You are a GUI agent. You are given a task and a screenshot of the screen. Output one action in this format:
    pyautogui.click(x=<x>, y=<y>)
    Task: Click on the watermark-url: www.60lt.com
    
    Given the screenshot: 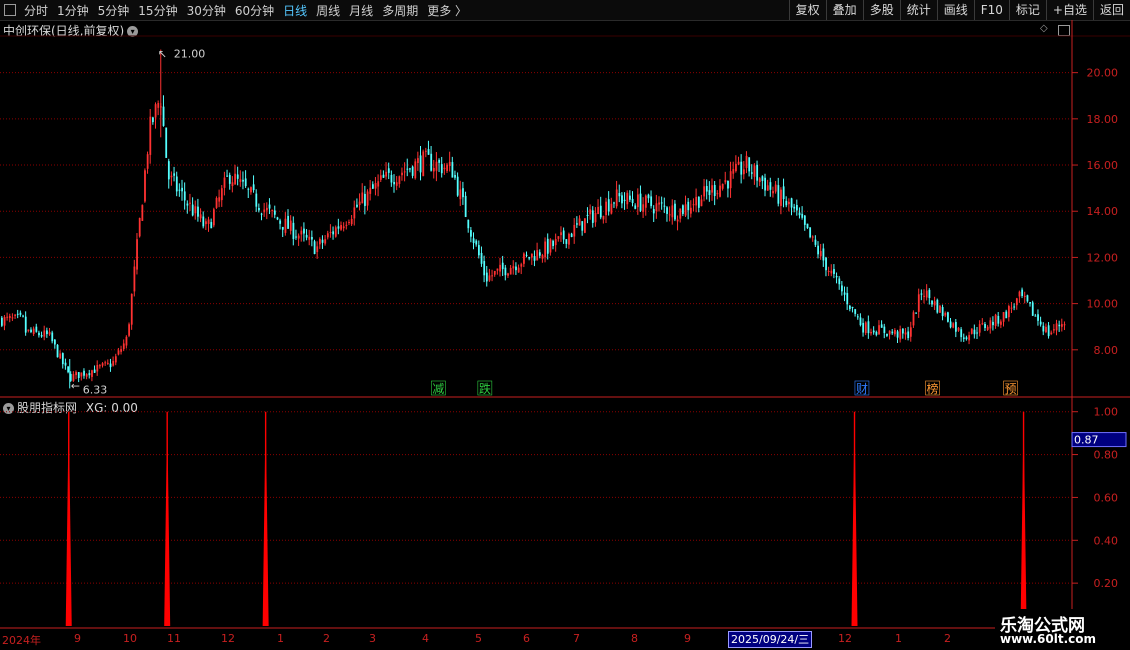 What is the action you would take?
    pyautogui.click(x=1048, y=639)
    